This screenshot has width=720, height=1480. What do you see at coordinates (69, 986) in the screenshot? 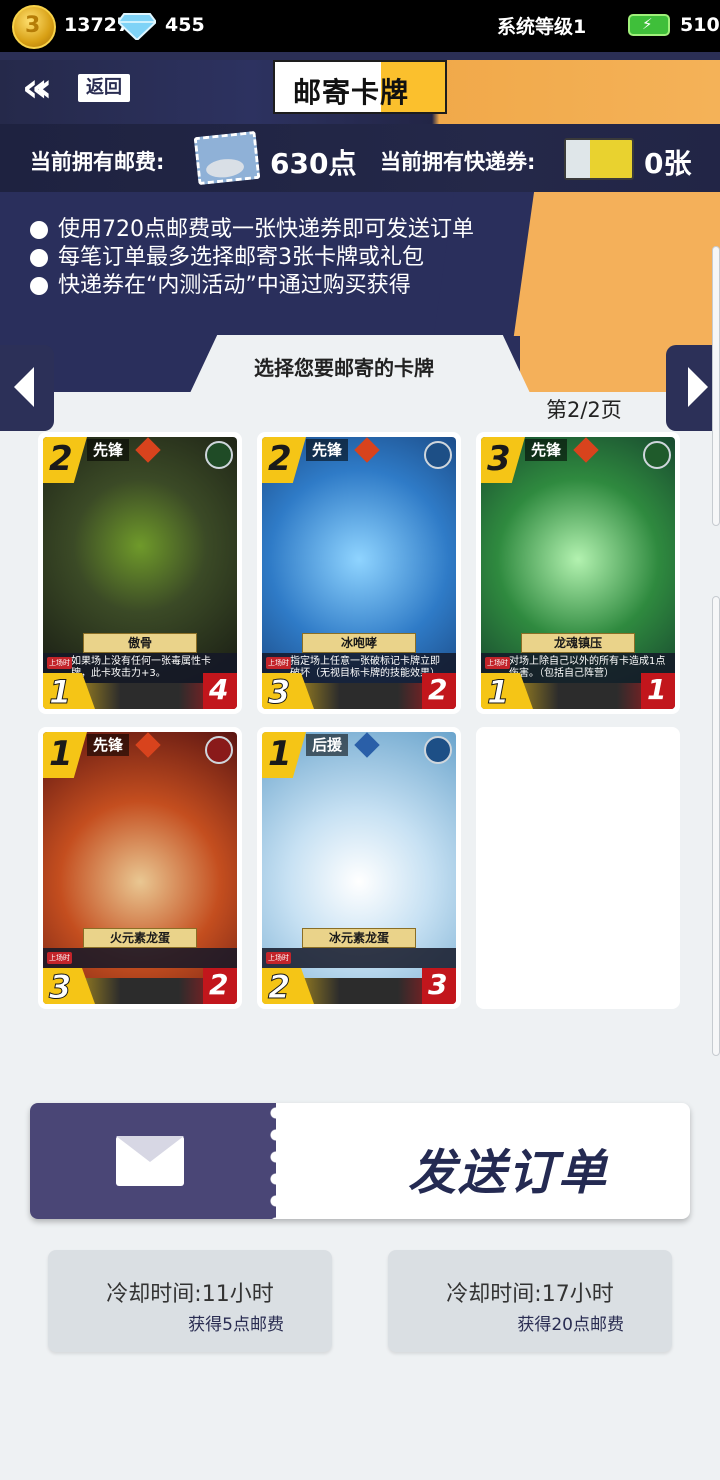
I see `card-attack: 3` at bounding box center [69, 986].